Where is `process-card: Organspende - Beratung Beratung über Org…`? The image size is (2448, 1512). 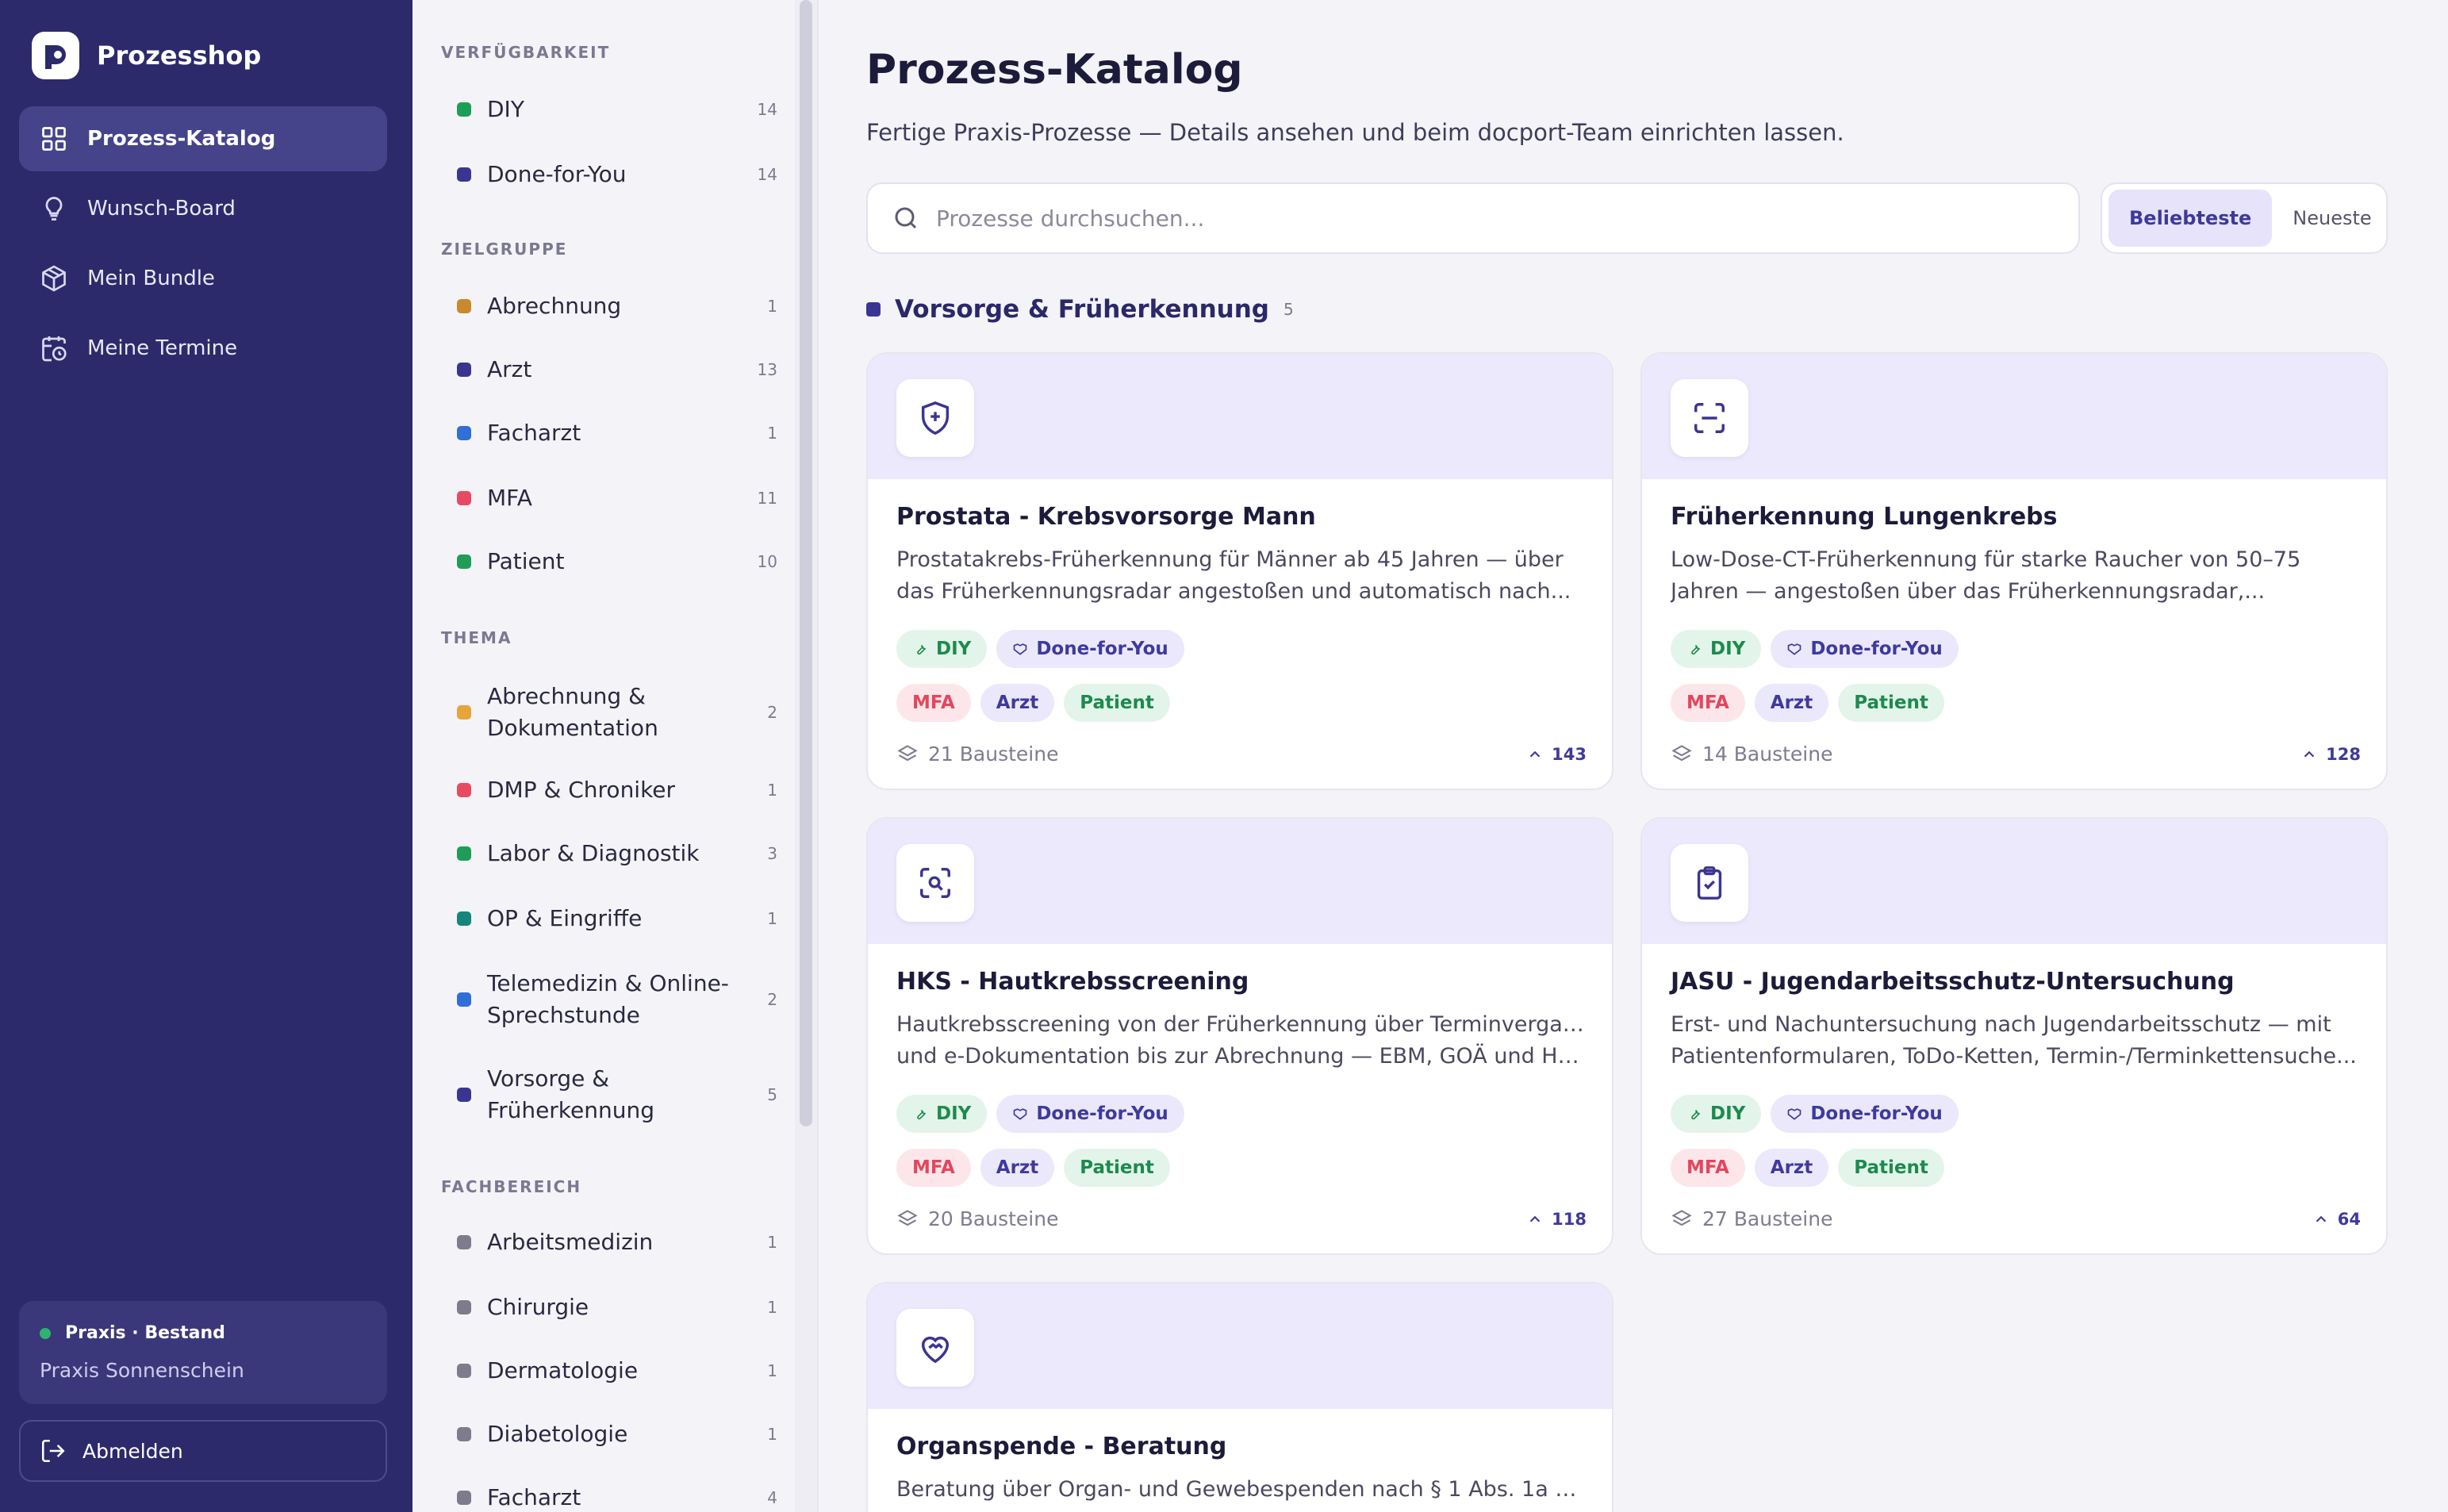
process-card: Organspende - Beratung Beratung über Org… is located at coordinates (1239, 1397).